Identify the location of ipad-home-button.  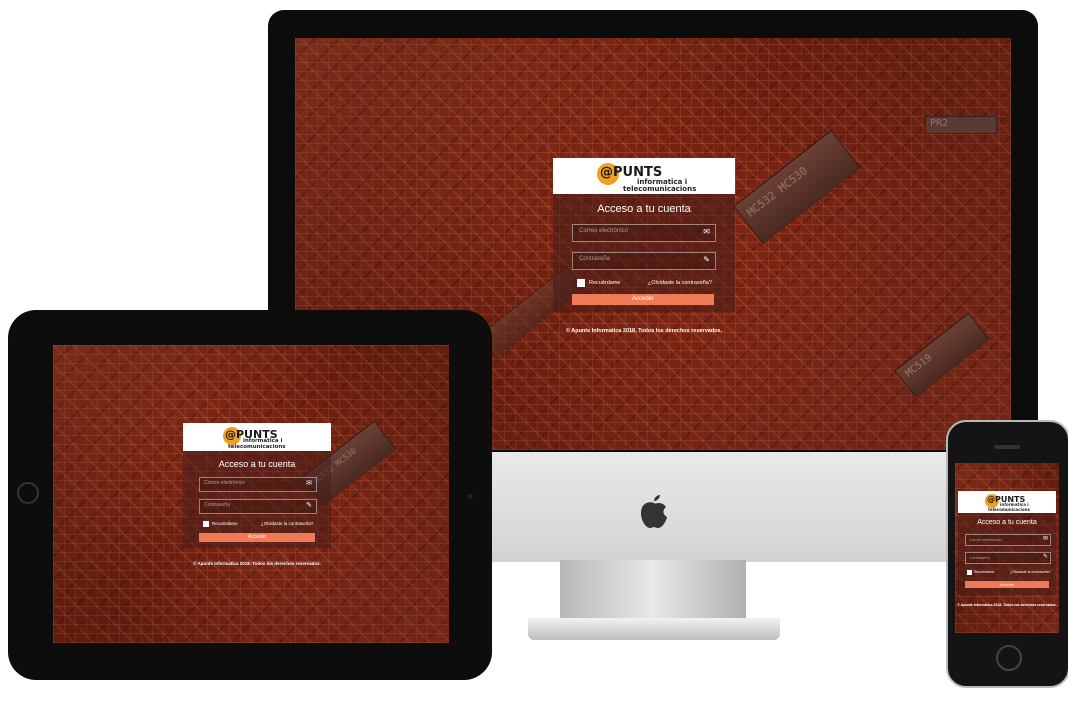
(28, 493).